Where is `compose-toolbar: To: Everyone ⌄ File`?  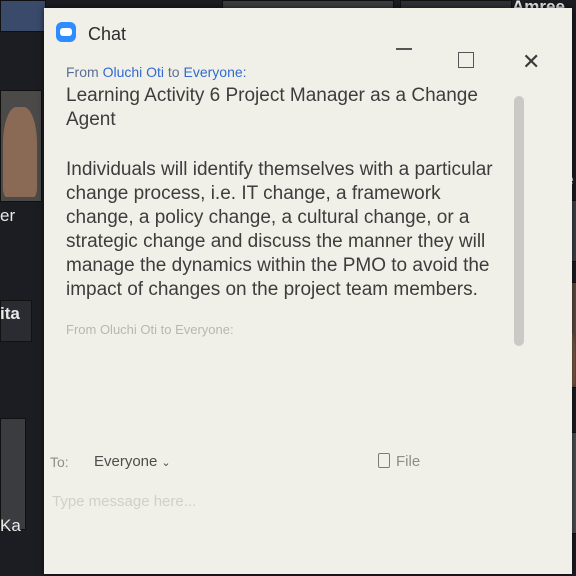
compose-toolbar: To: Everyone ⌄ File is located at coordinates (260, 463).